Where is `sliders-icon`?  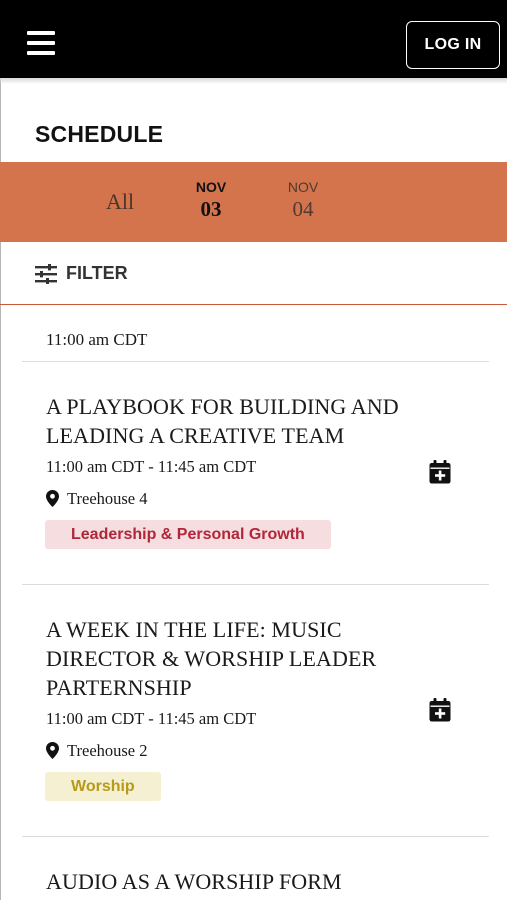
sliders-icon is located at coordinates (46, 274).